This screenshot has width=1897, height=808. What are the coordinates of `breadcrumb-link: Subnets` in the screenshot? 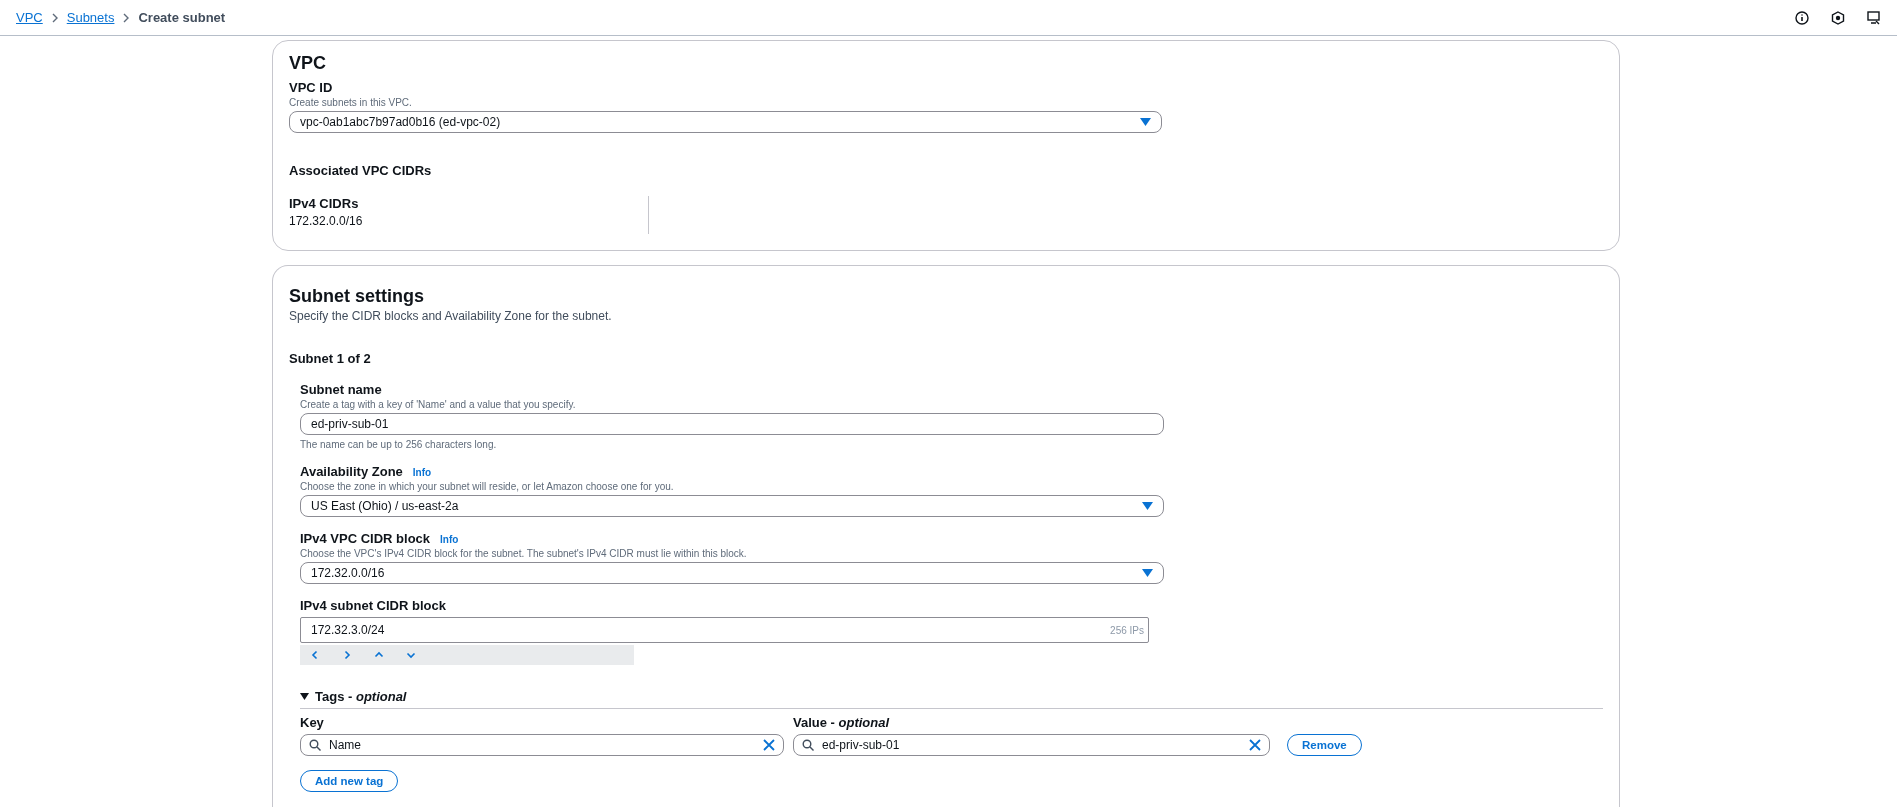 It's located at (90, 17).